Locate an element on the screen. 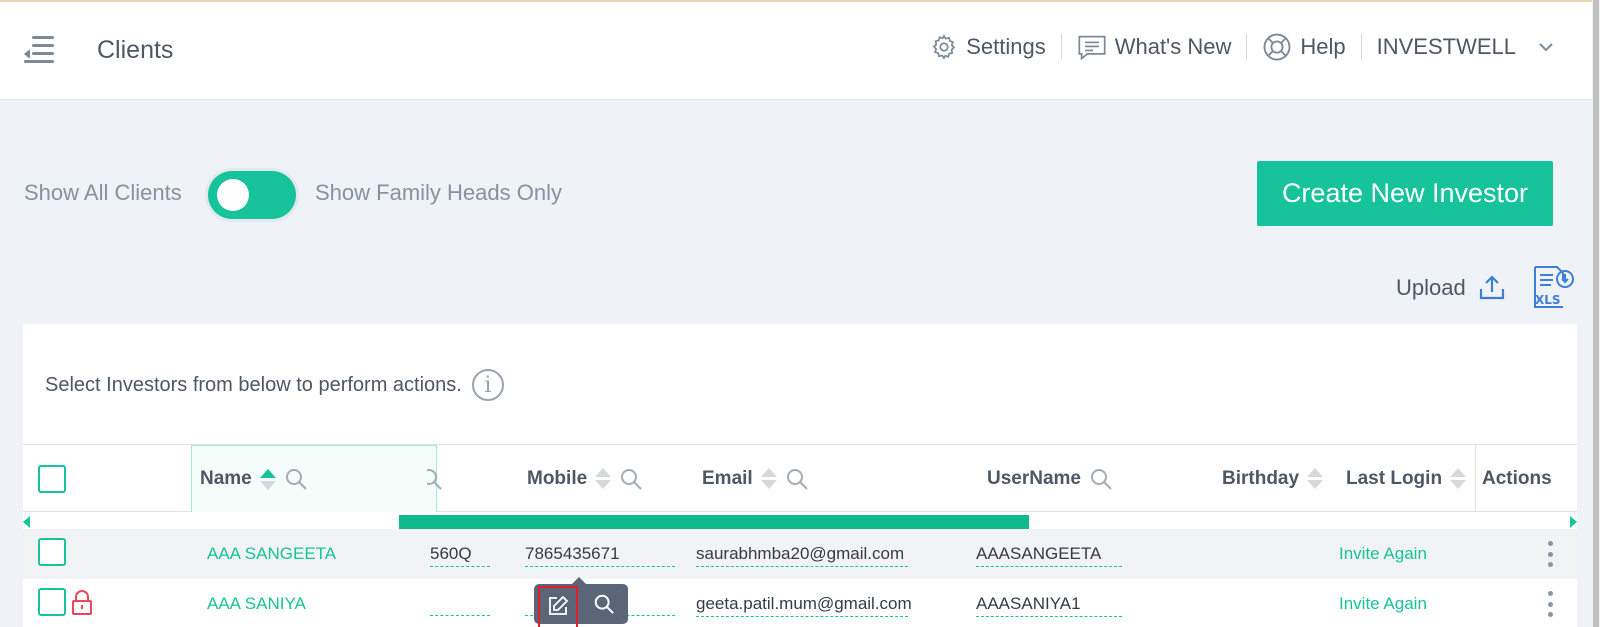  search-pan-icon is located at coordinates (435, 479).